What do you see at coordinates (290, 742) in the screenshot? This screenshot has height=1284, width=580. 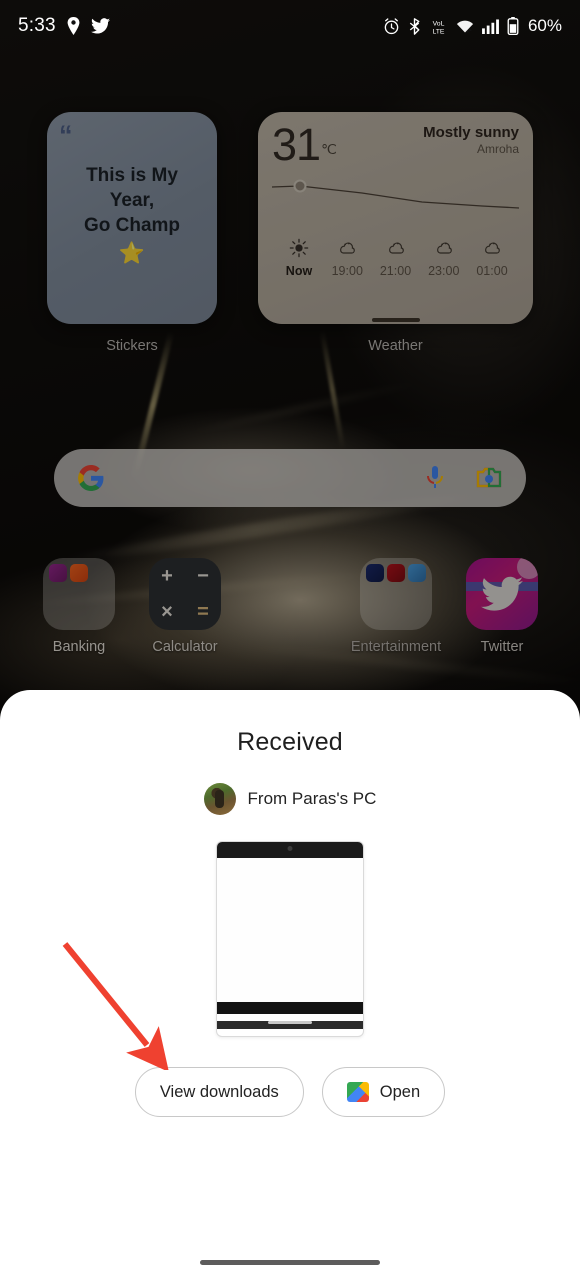 I see `sheet-title: Received` at bounding box center [290, 742].